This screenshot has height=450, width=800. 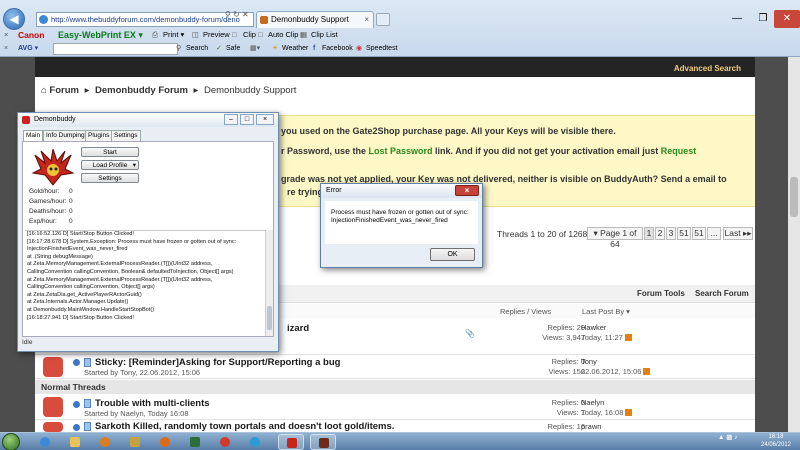 What do you see at coordinates (794, 197) in the screenshot?
I see `scrollbar-thumb` at bounding box center [794, 197].